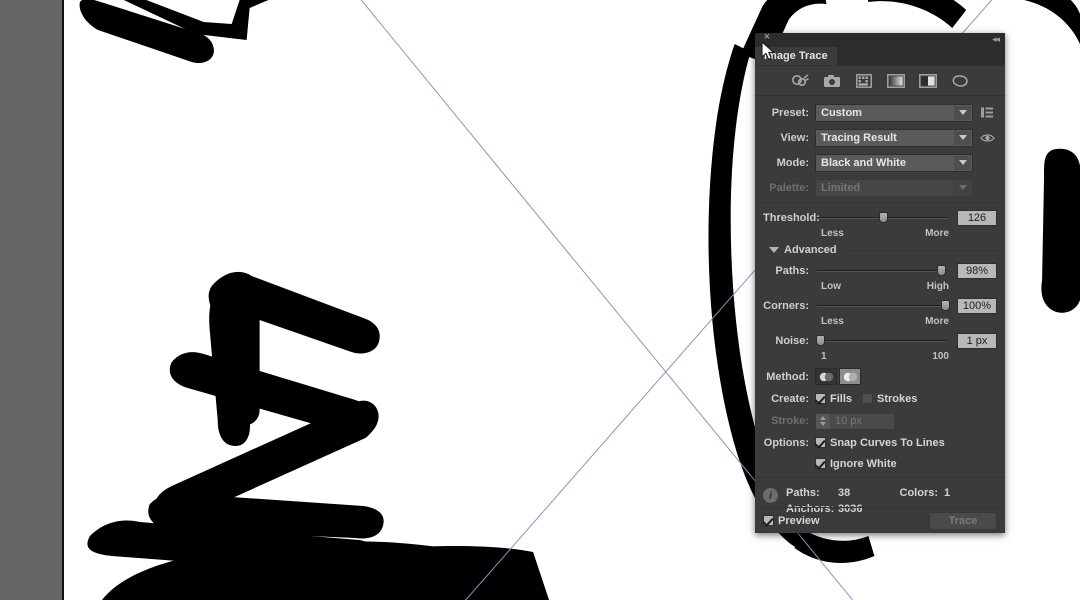  What do you see at coordinates (796, 56) in the screenshot?
I see `tab-image-trace: Image Trace` at bounding box center [796, 56].